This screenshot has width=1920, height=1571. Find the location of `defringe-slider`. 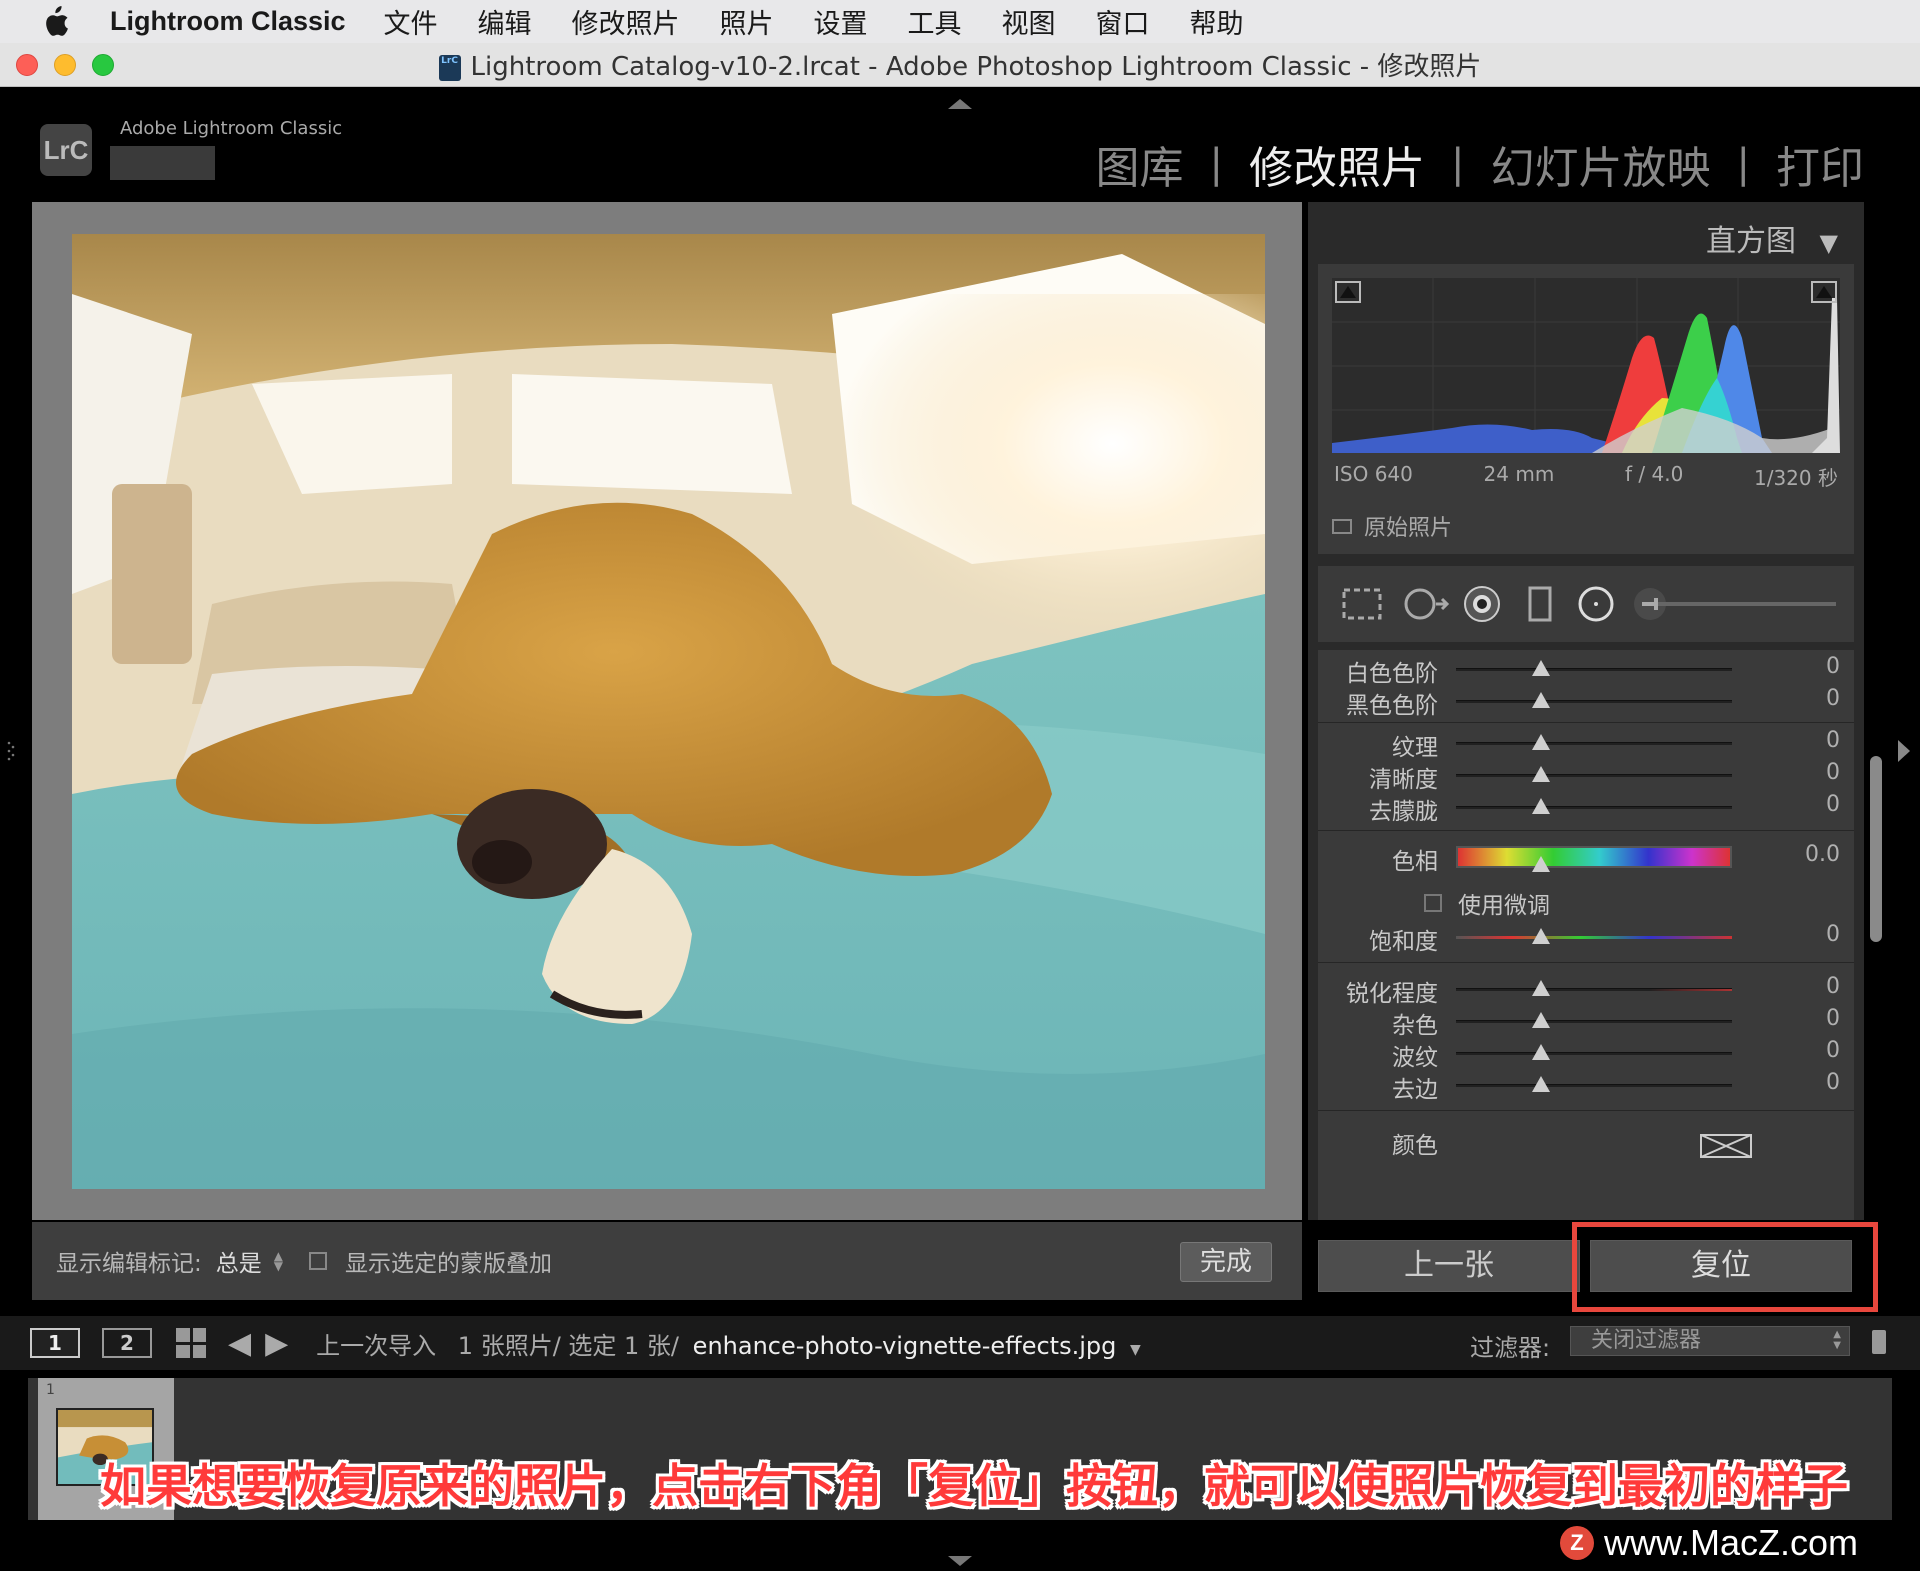

defringe-slider is located at coordinates (1594, 1085).